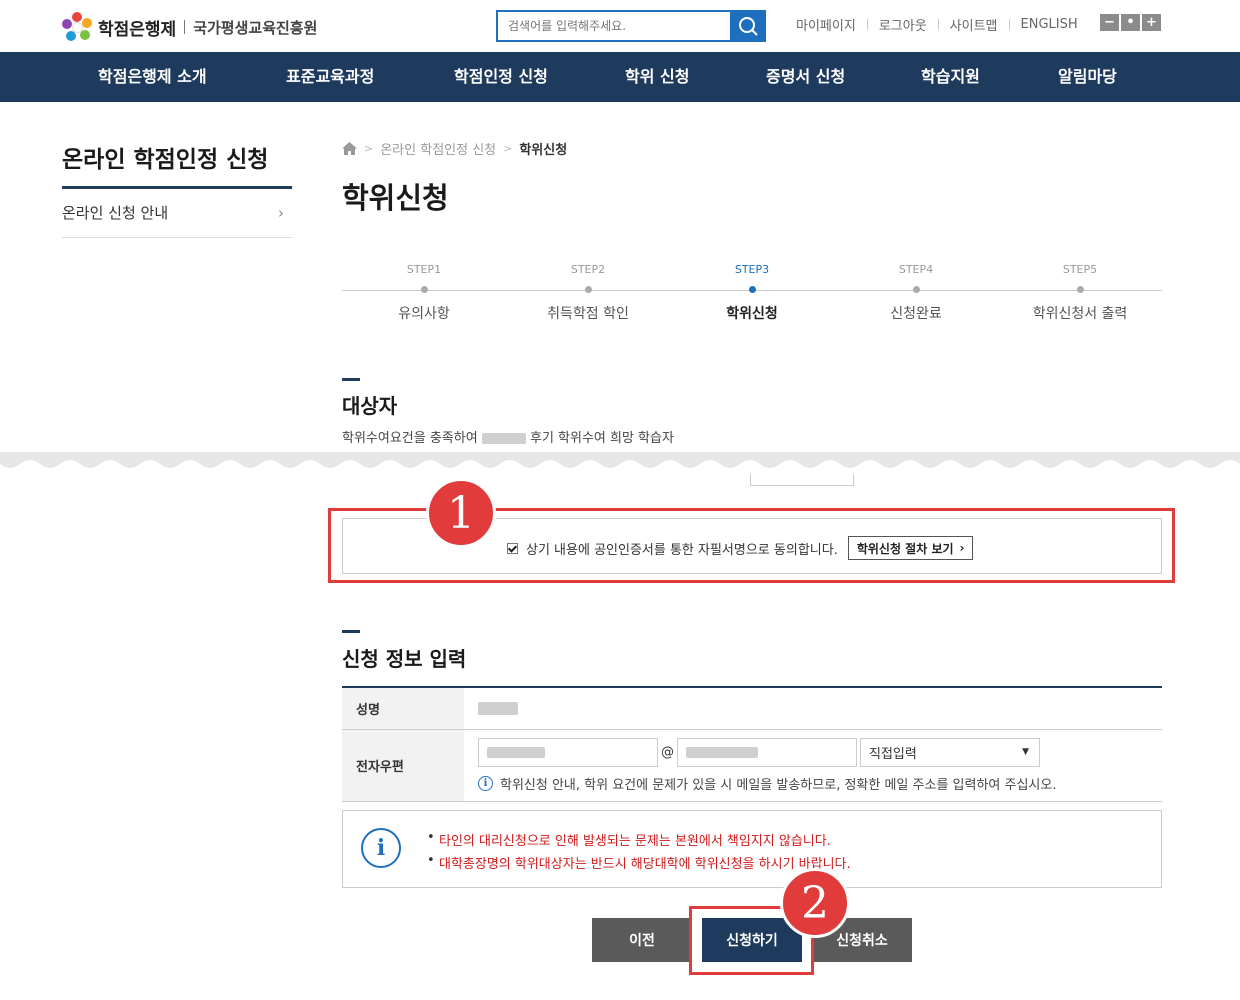 This screenshot has width=1240, height=1000. I want to click on email-local-input, so click(568, 752).